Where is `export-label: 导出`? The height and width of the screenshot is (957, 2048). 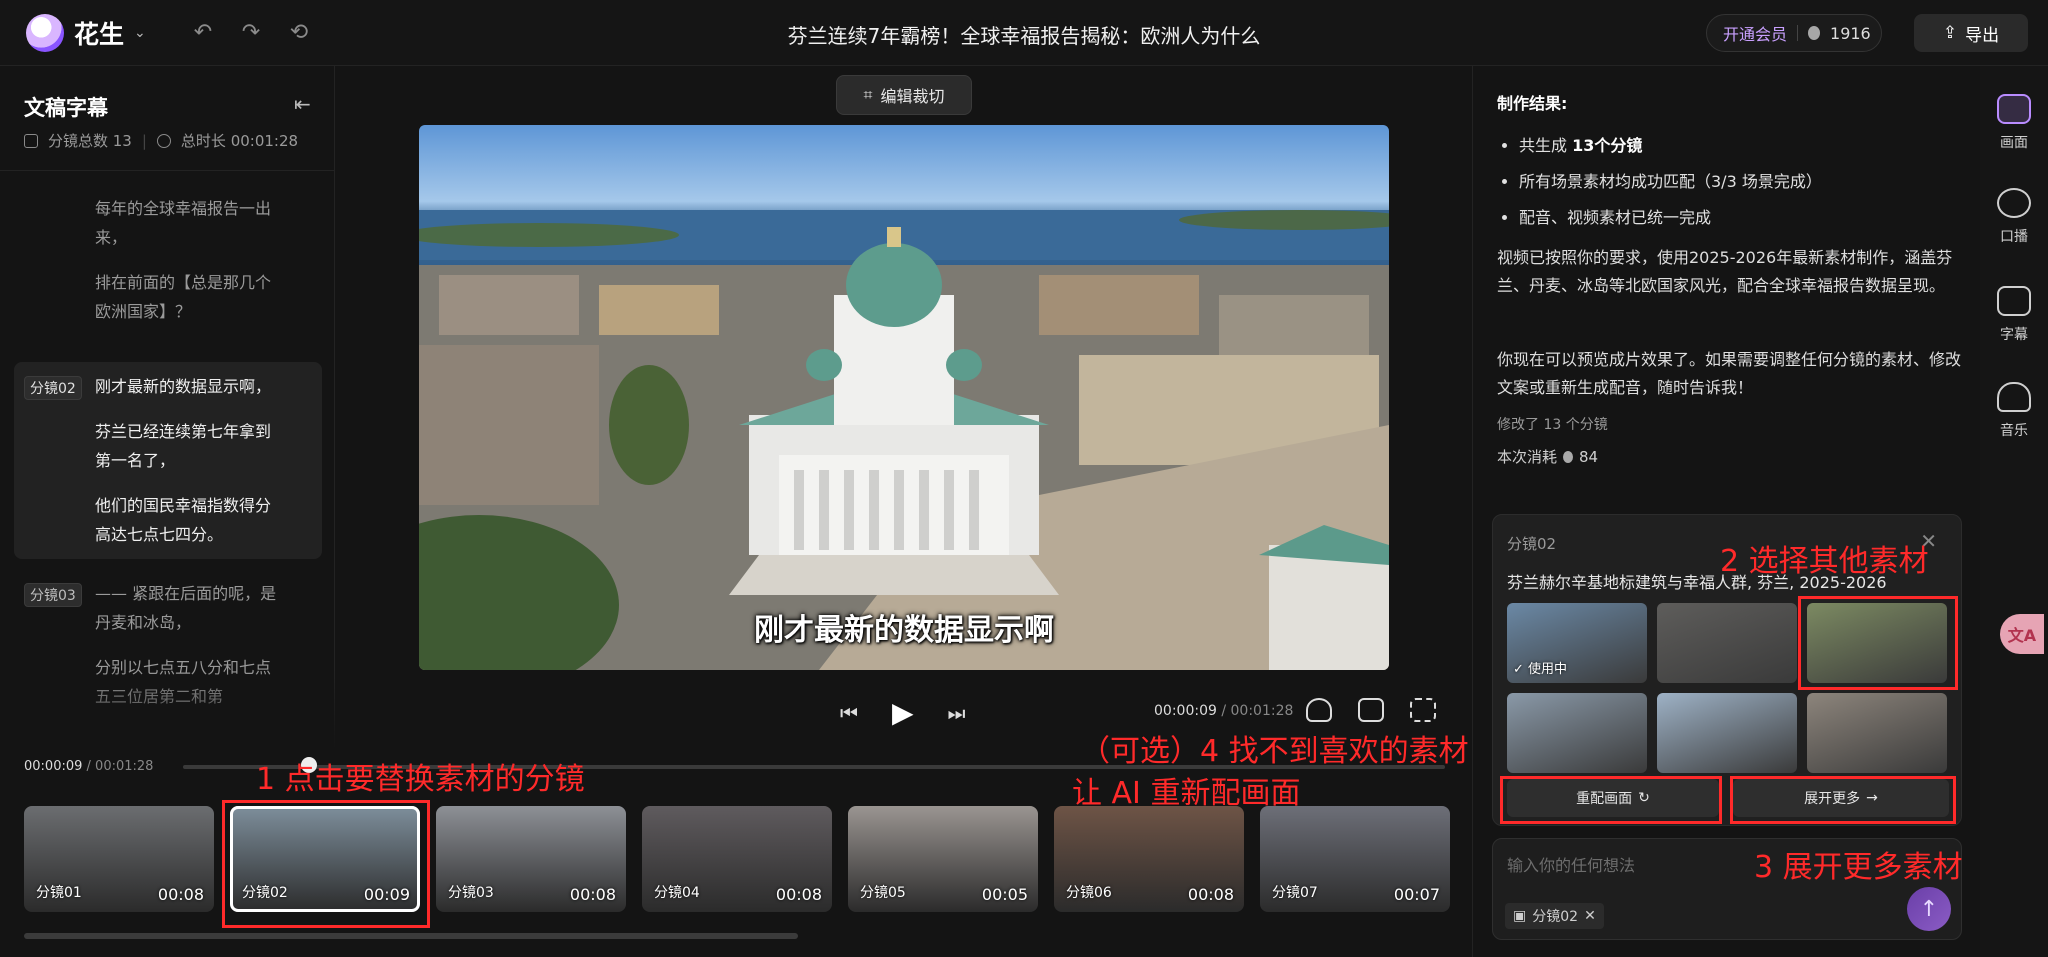 export-label: 导出 is located at coordinates (1982, 35).